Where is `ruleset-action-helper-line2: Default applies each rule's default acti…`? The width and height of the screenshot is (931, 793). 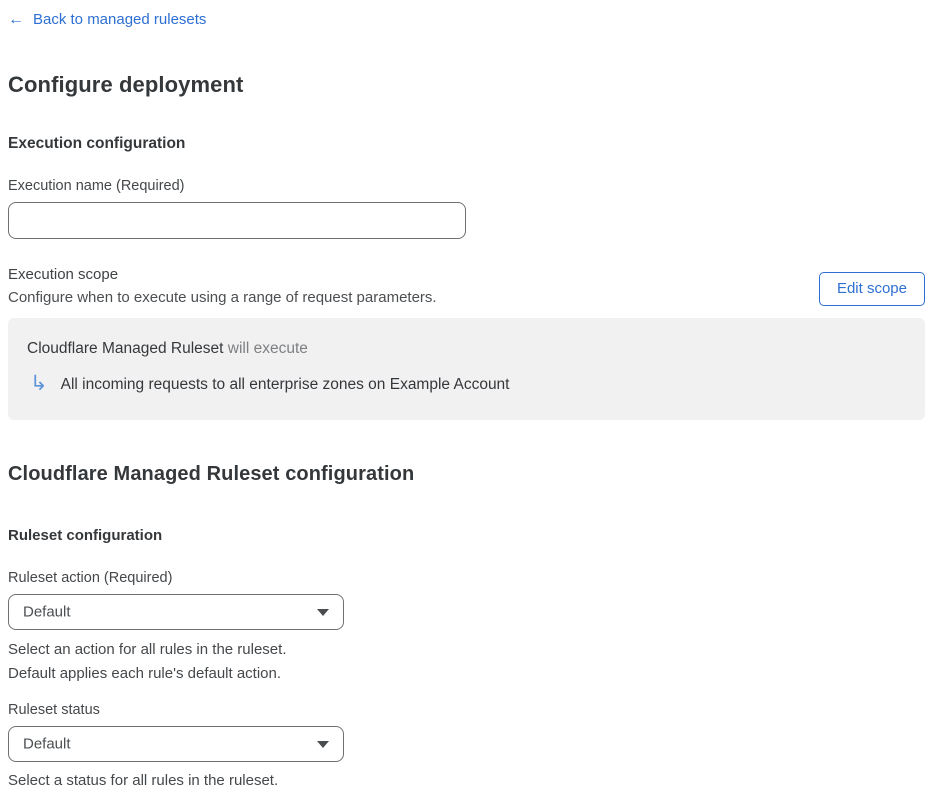 ruleset-action-helper-line2: Default applies each rule's default acti… is located at coordinates (145, 673).